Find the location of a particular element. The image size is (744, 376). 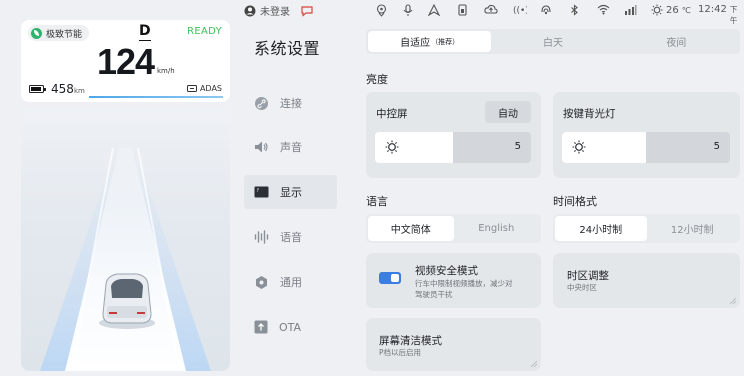

sidebar-item-label: 语音 is located at coordinates (291, 237).